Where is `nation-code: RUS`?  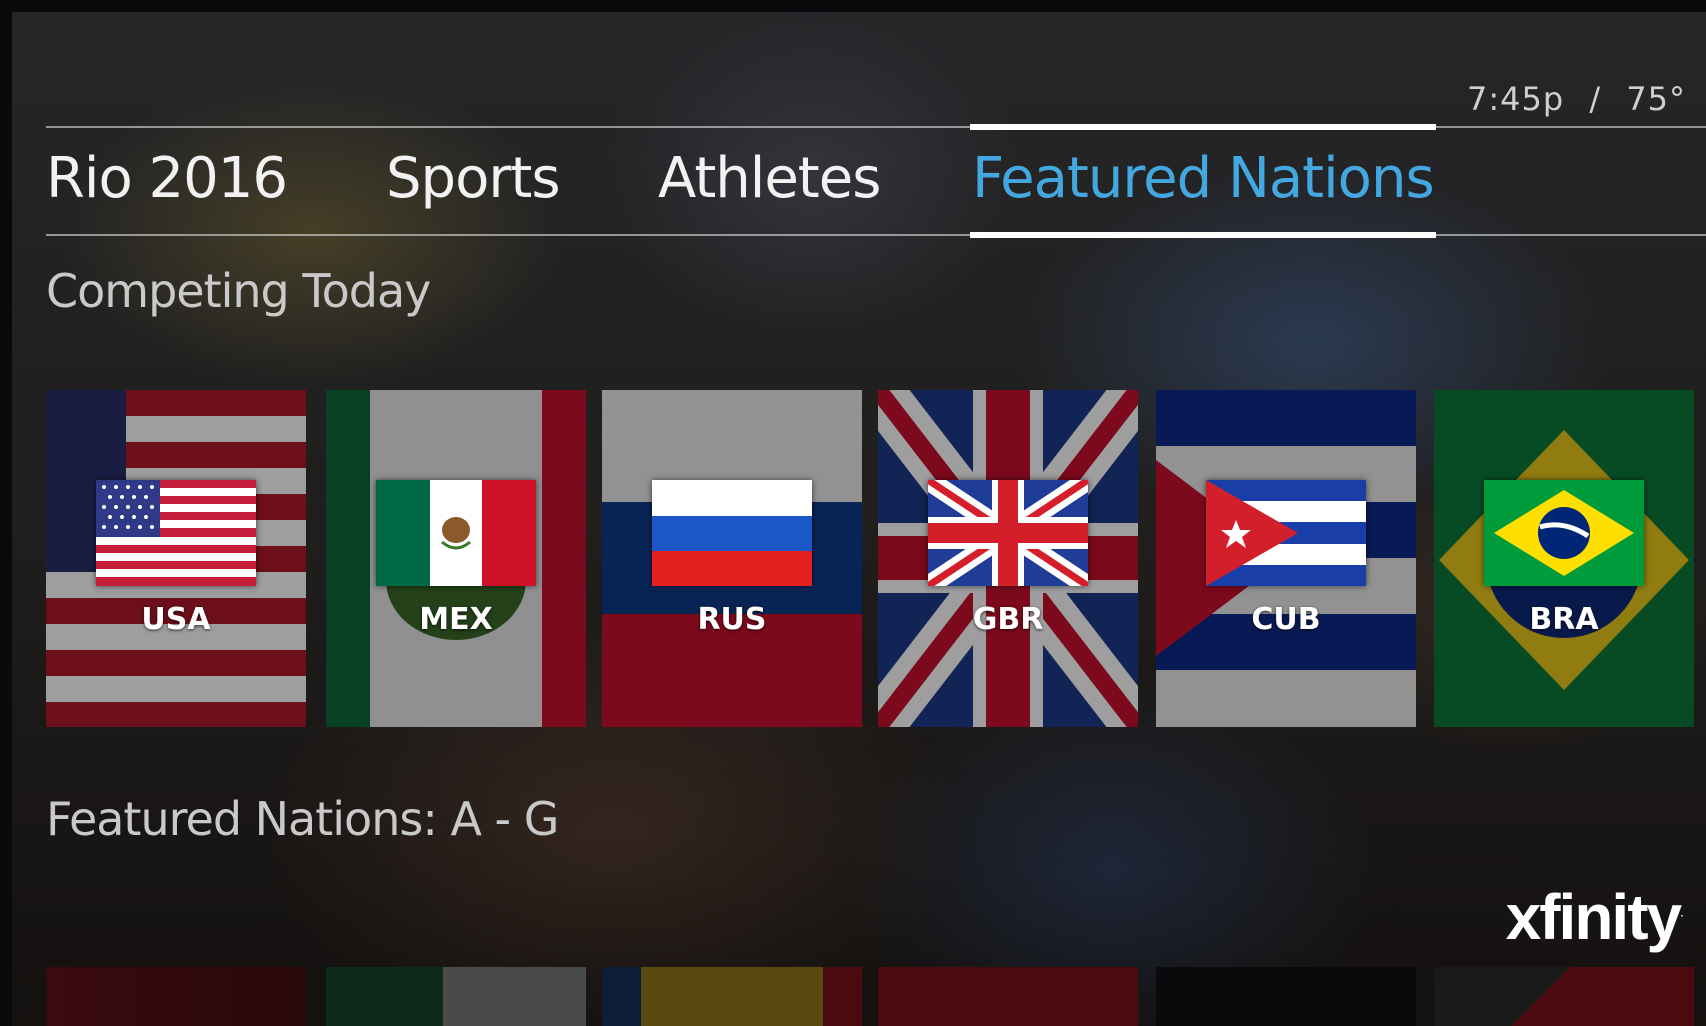 nation-code: RUS is located at coordinates (732, 619).